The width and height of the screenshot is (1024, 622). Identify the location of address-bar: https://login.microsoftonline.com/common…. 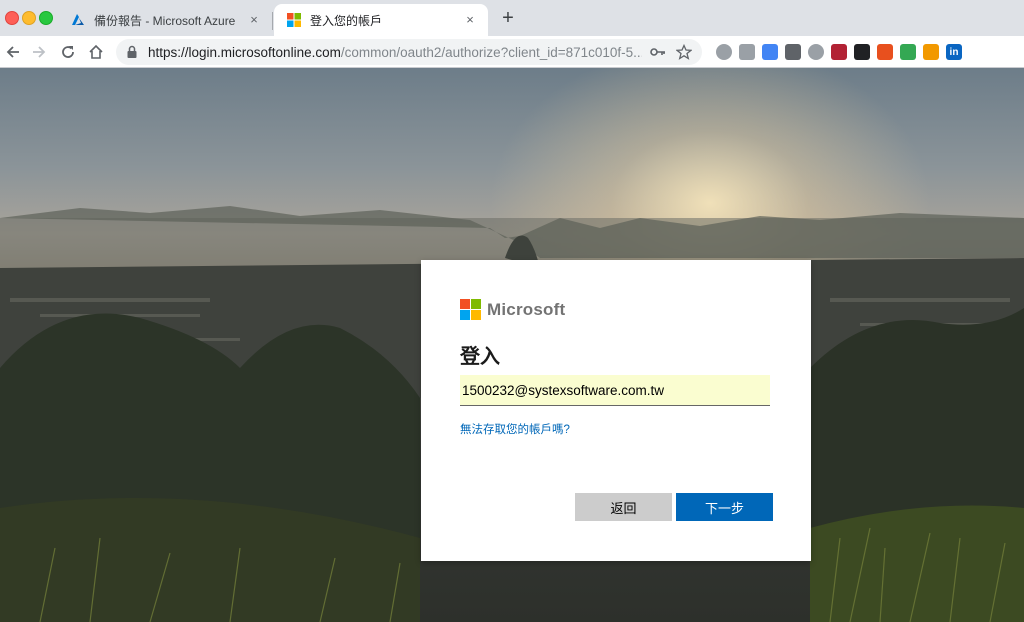
(409, 52).